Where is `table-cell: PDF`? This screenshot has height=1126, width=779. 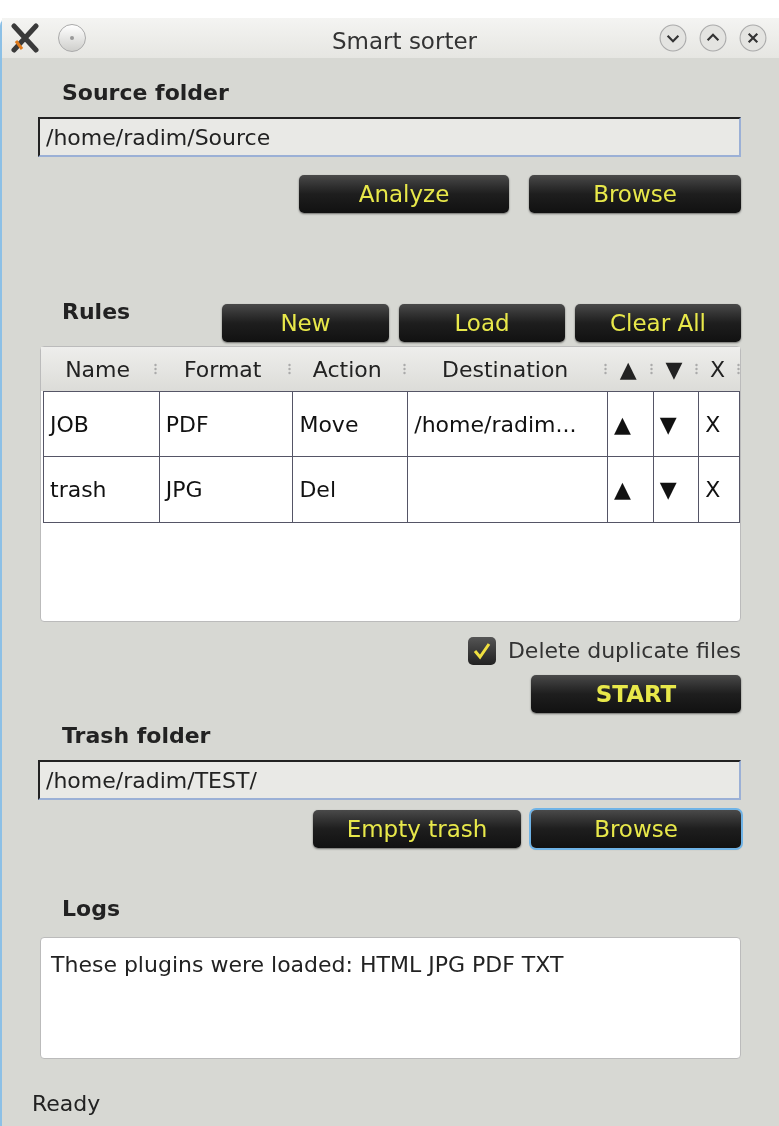
table-cell: PDF is located at coordinates (225, 423).